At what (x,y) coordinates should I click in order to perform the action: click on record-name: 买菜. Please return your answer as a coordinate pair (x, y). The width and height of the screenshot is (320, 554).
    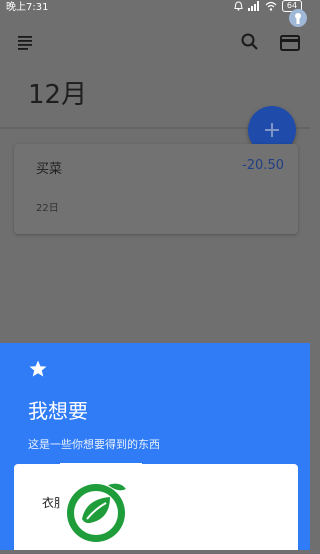
    Looking at the image, I should click on (49, 169).